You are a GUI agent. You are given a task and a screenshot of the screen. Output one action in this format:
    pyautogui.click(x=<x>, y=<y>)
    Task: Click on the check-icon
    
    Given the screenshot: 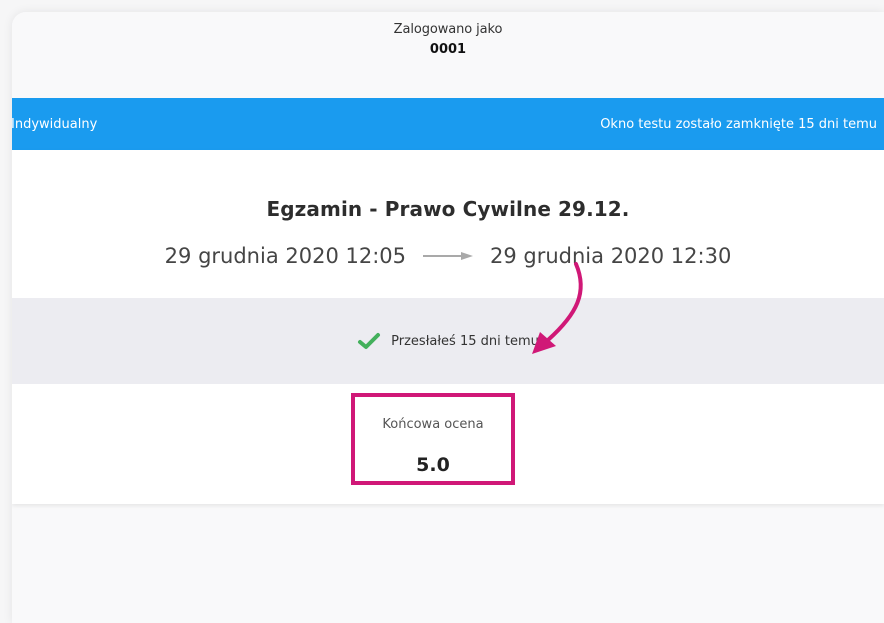 What is the action you would take?
    pyautogui.click(x=369, y=341)
    